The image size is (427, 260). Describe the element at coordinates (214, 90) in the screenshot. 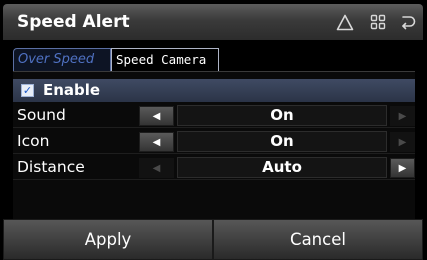

I see `enable-row: ✓ Enable` at that location.